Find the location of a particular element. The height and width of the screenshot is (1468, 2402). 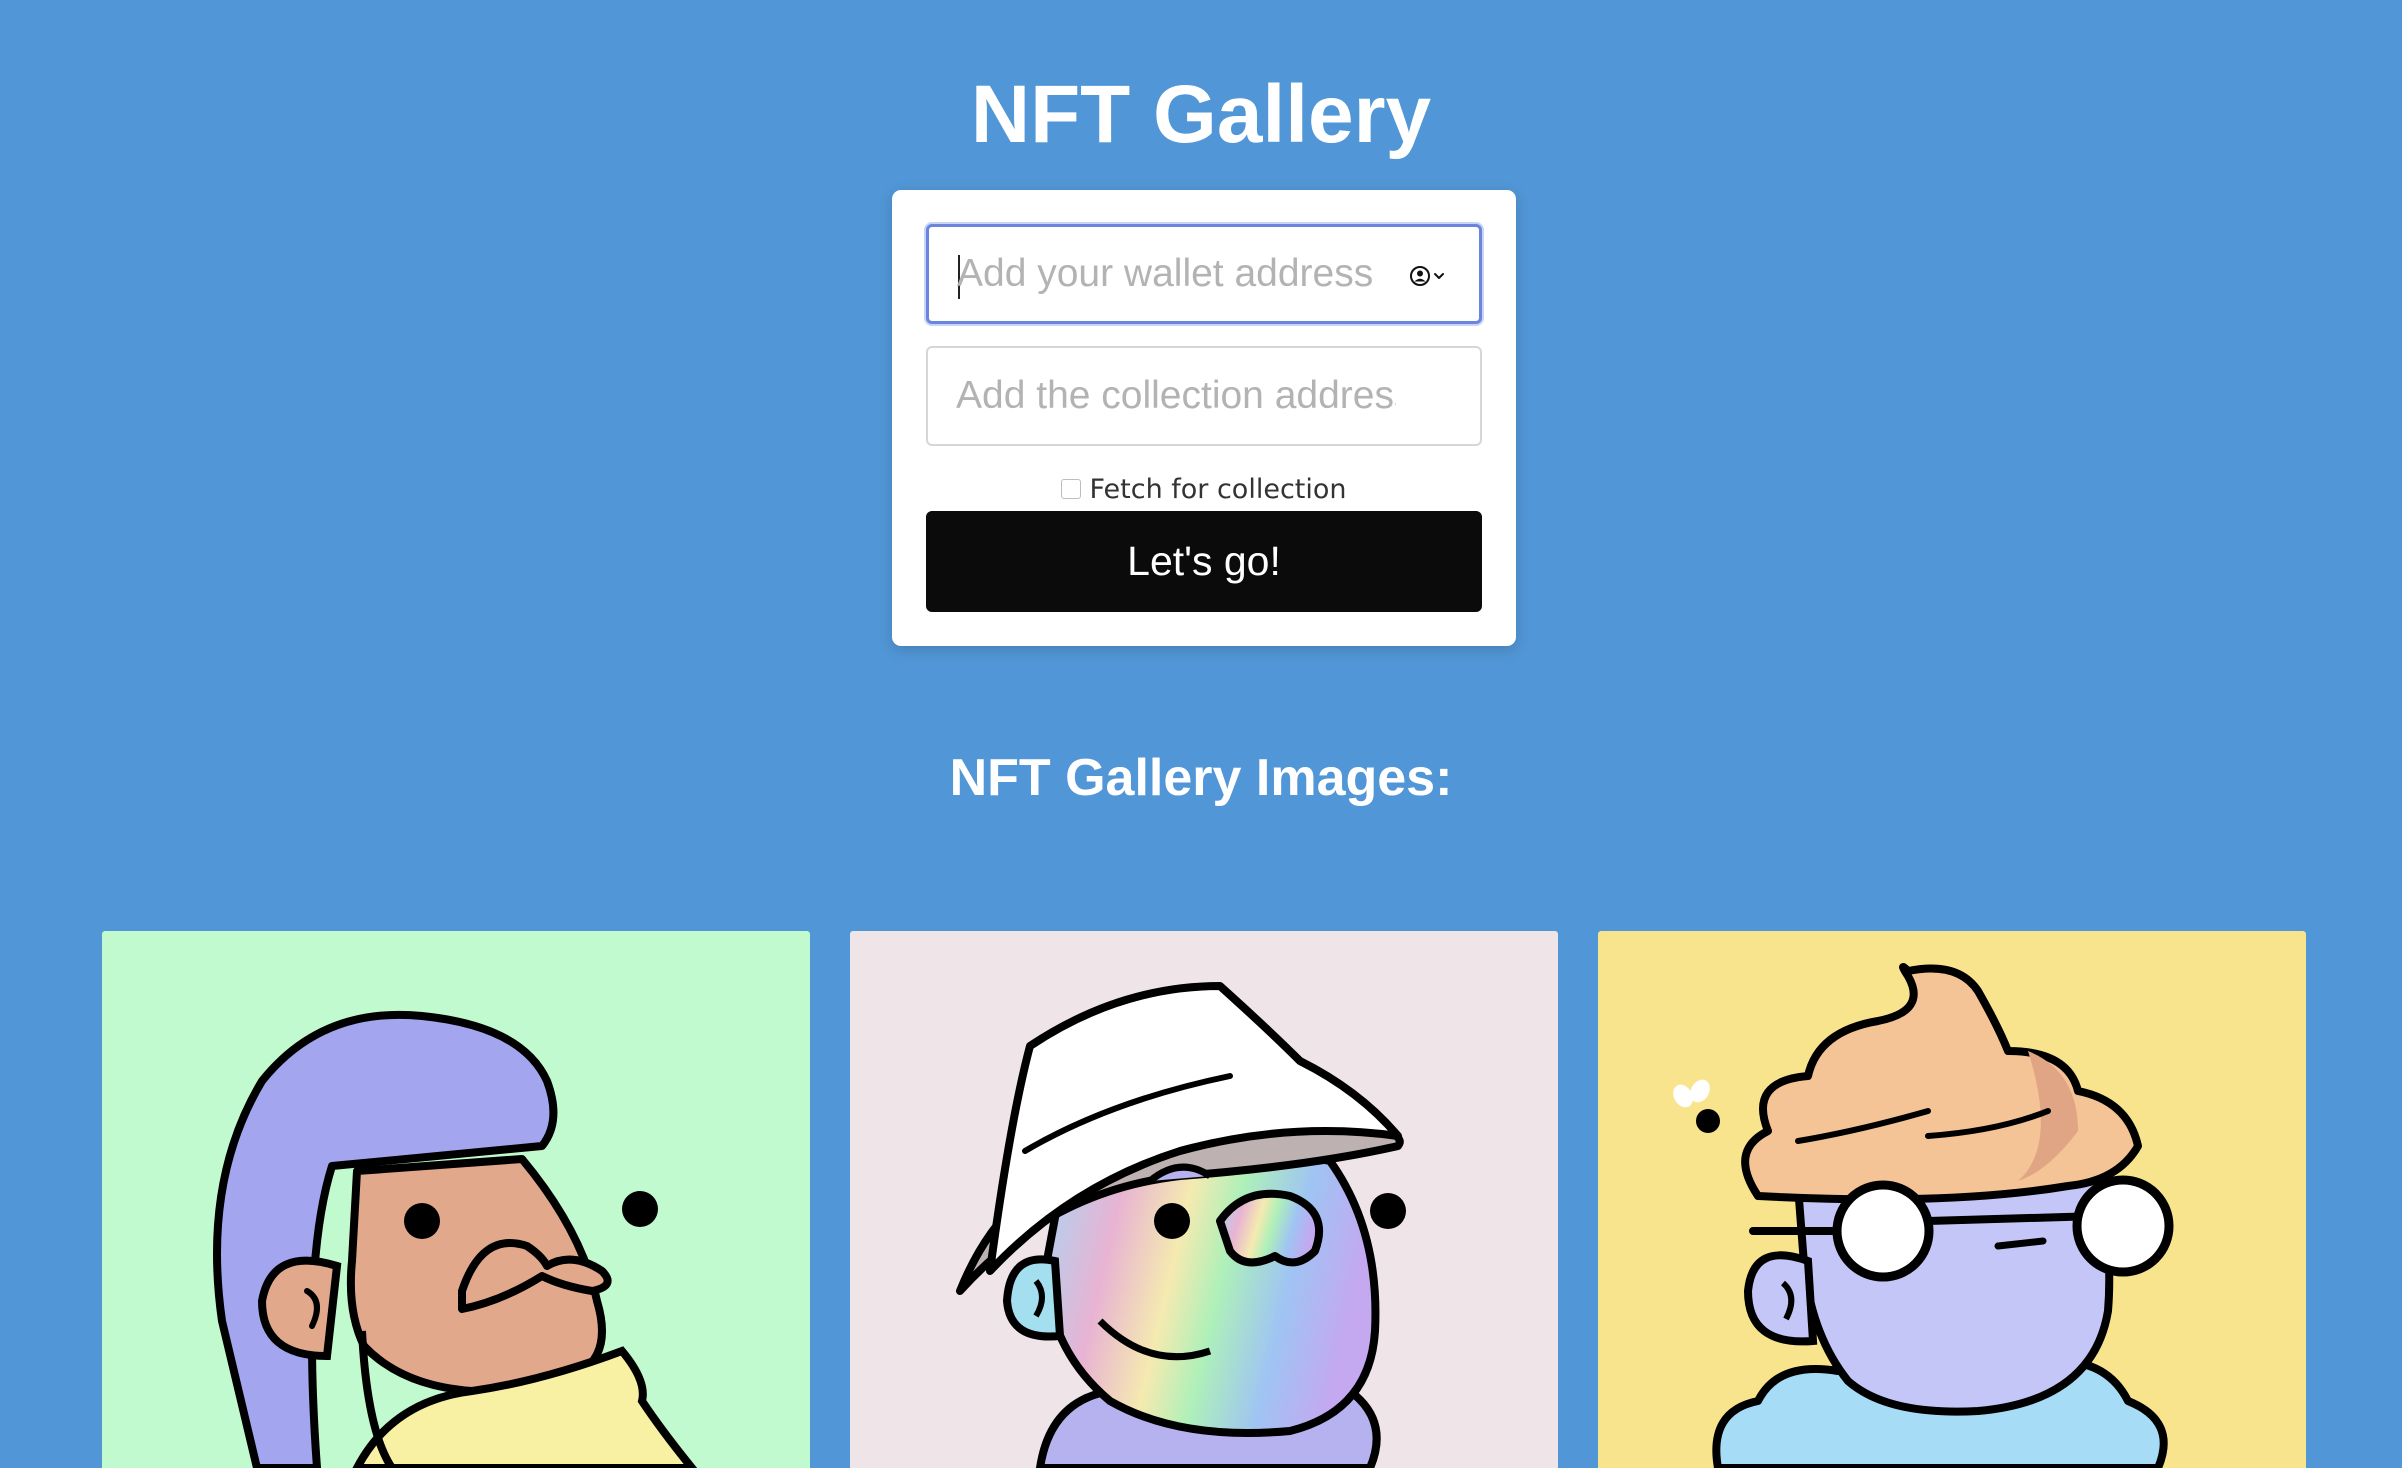

contact-autofill-icon is located at coordinates (1429, 276).